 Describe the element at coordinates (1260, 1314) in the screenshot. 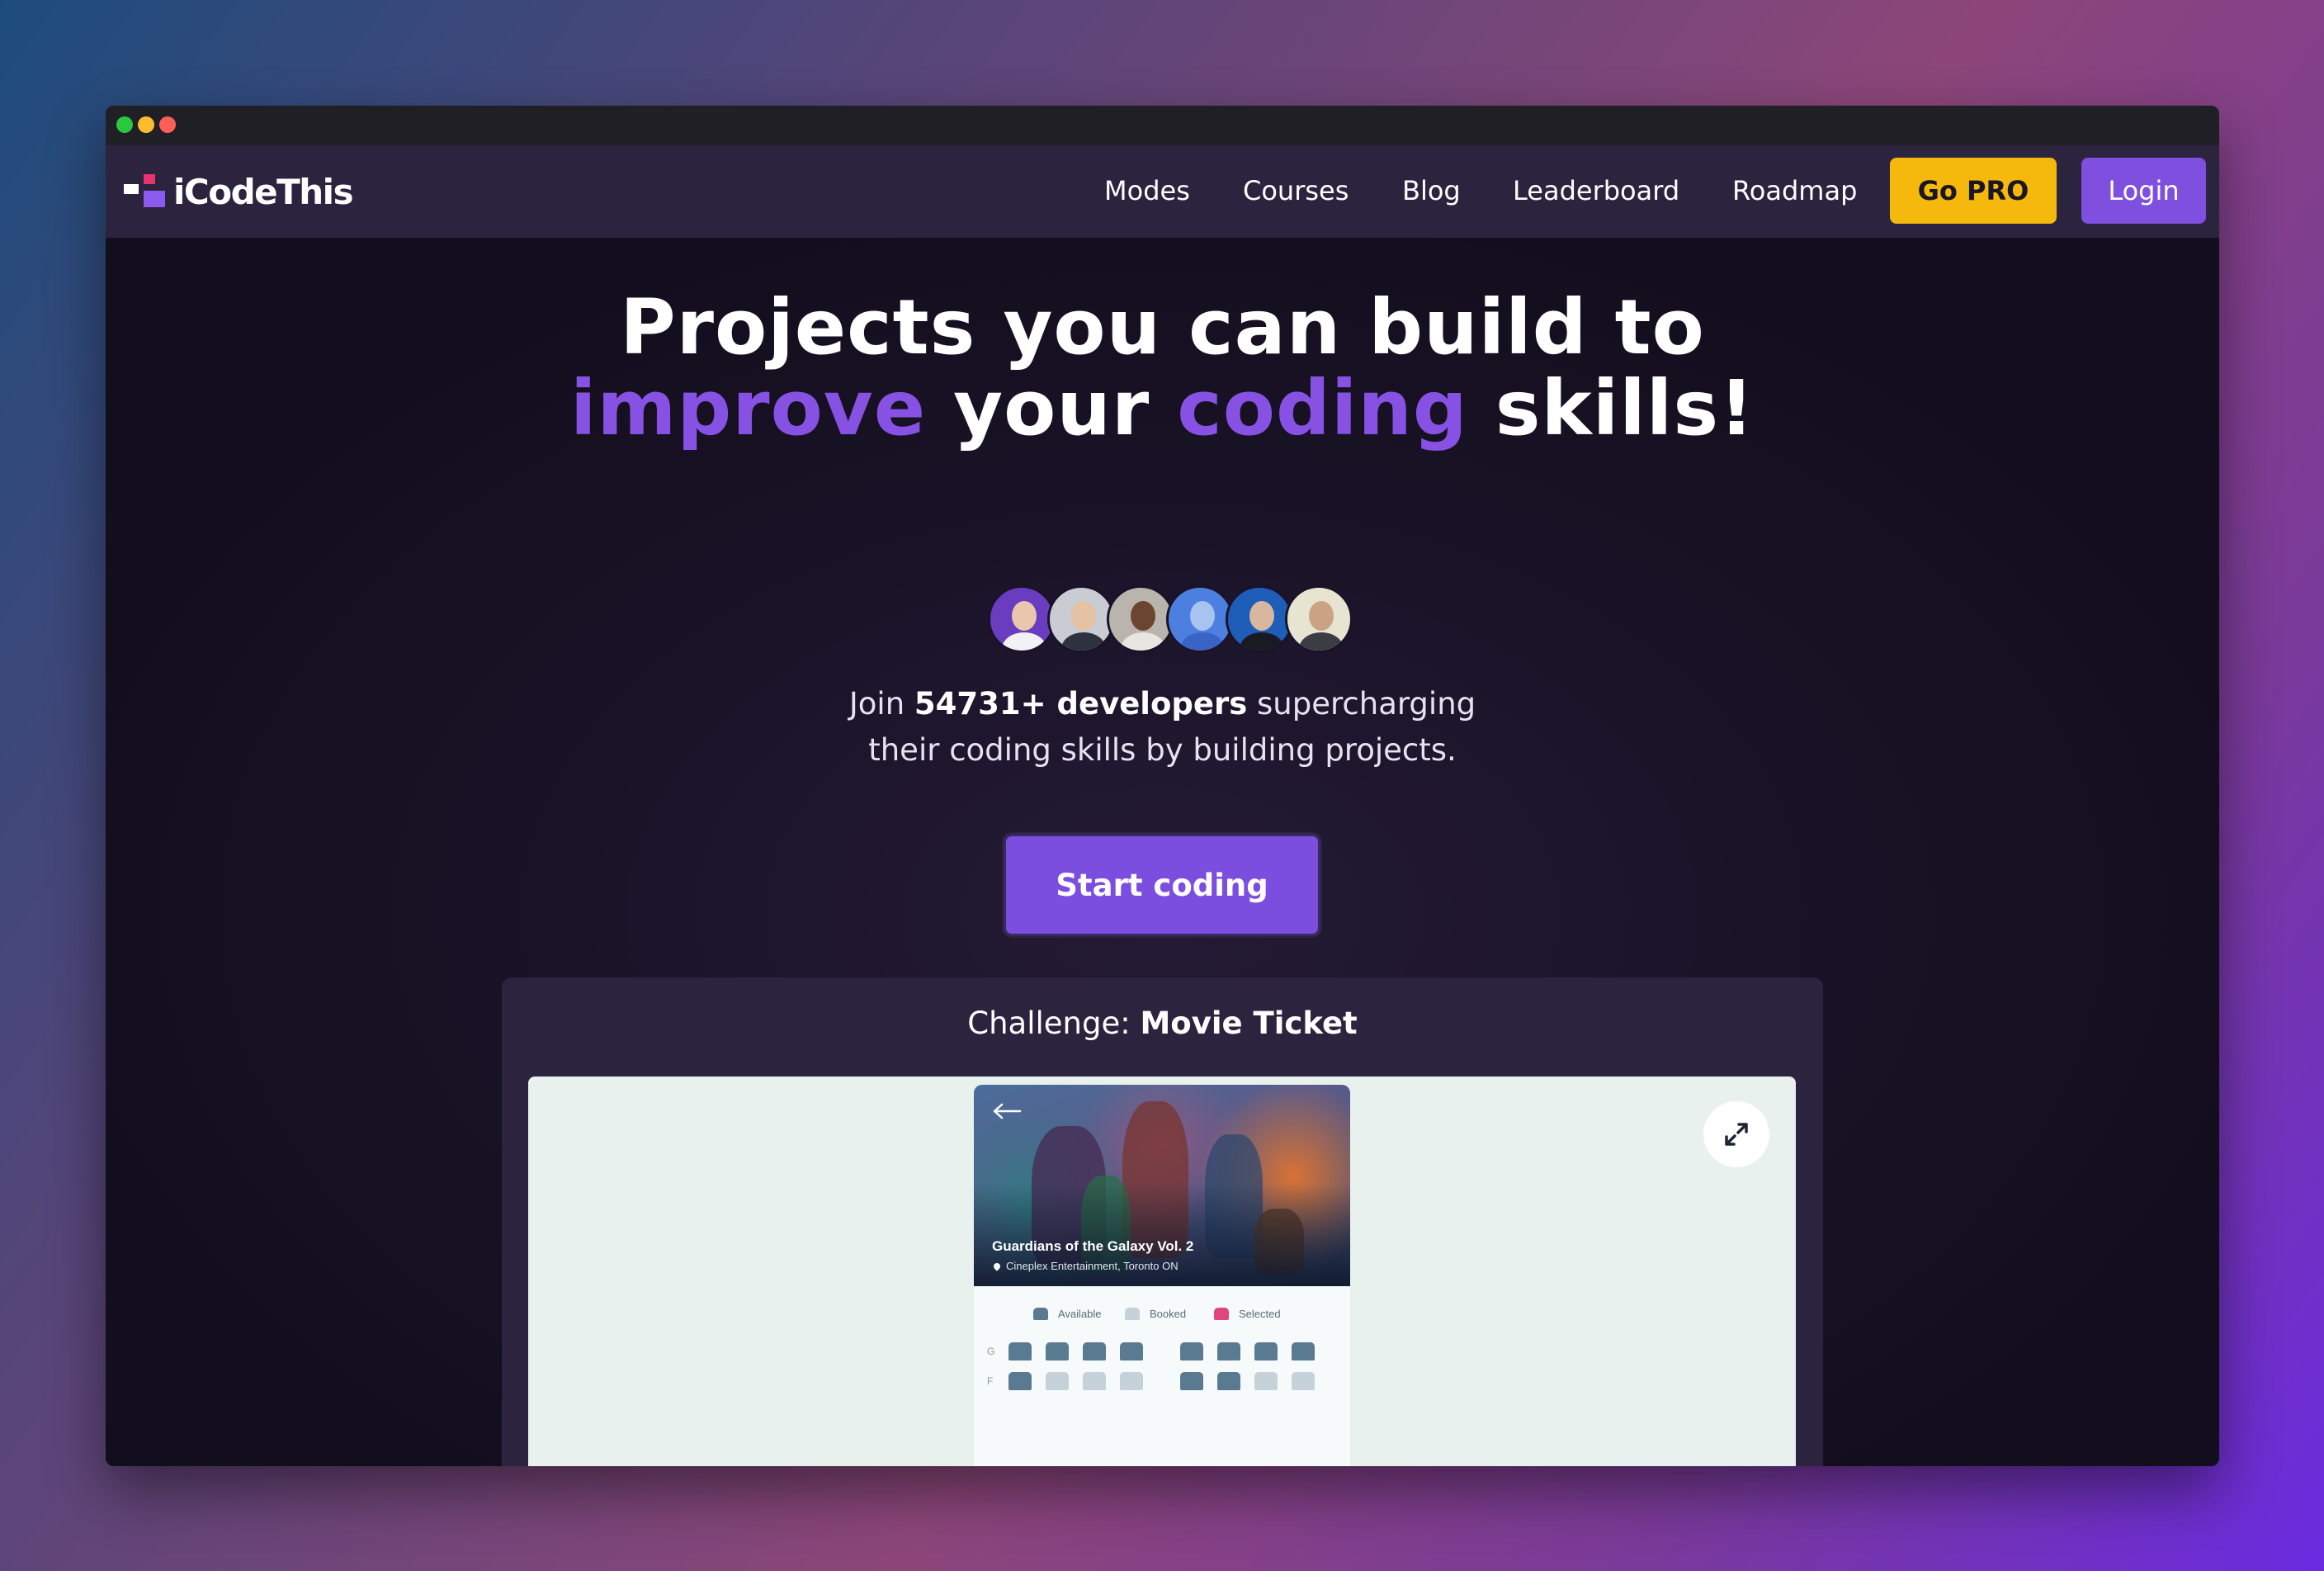

I see `legend-selected-label: Selected` at that location.